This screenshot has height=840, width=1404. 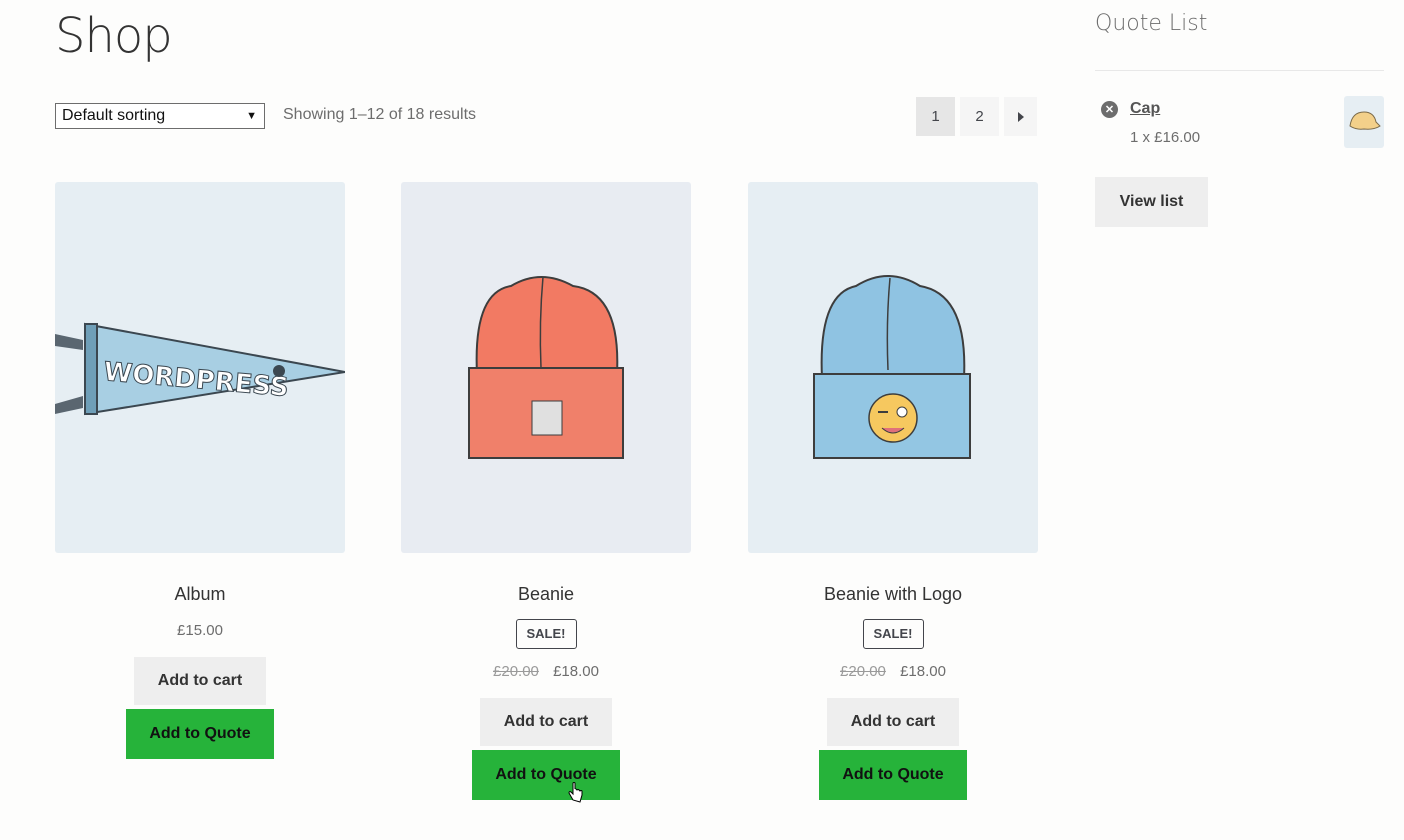 I want to click on orange-beanie-image, so click(x=546, y=367).